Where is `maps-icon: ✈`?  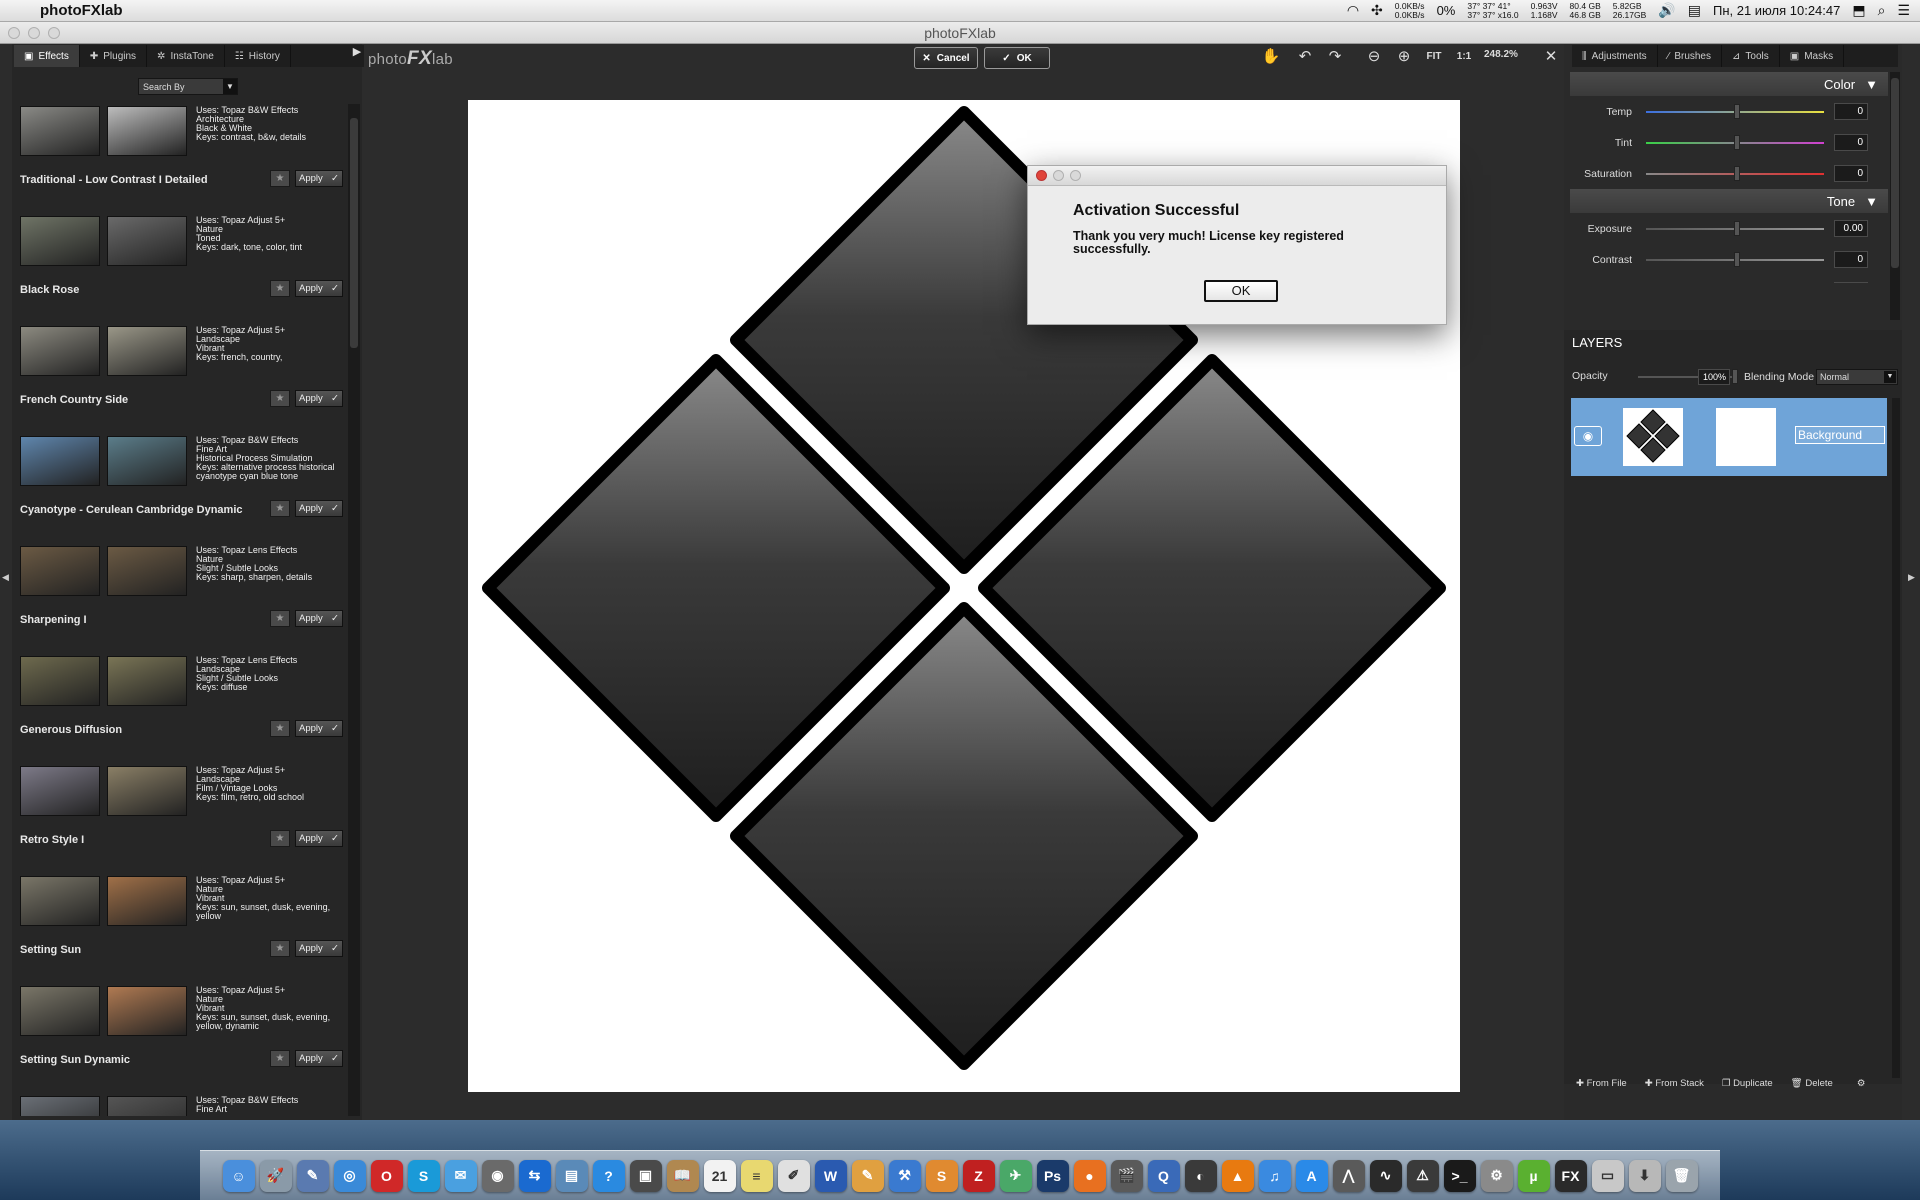
maps-icon: ✈ is located at coordinates (1015, 1175).